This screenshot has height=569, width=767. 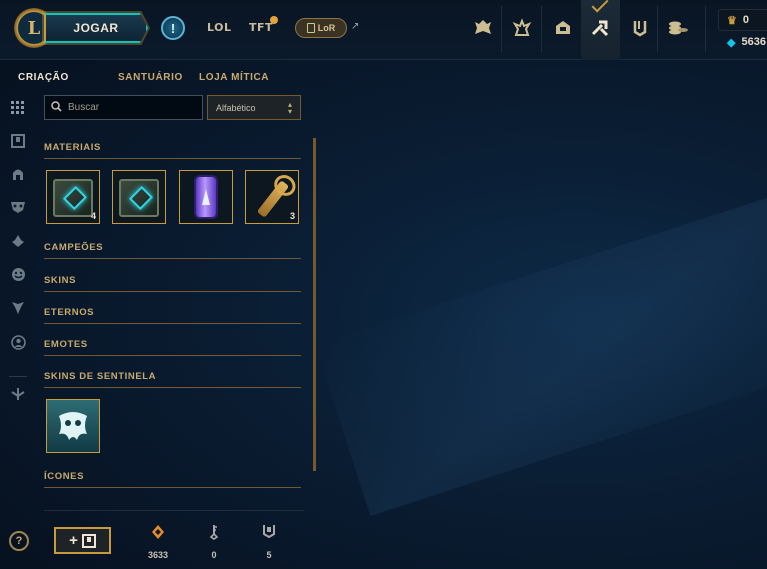 I want to click on scrollbar, so click(x=314, y=304).